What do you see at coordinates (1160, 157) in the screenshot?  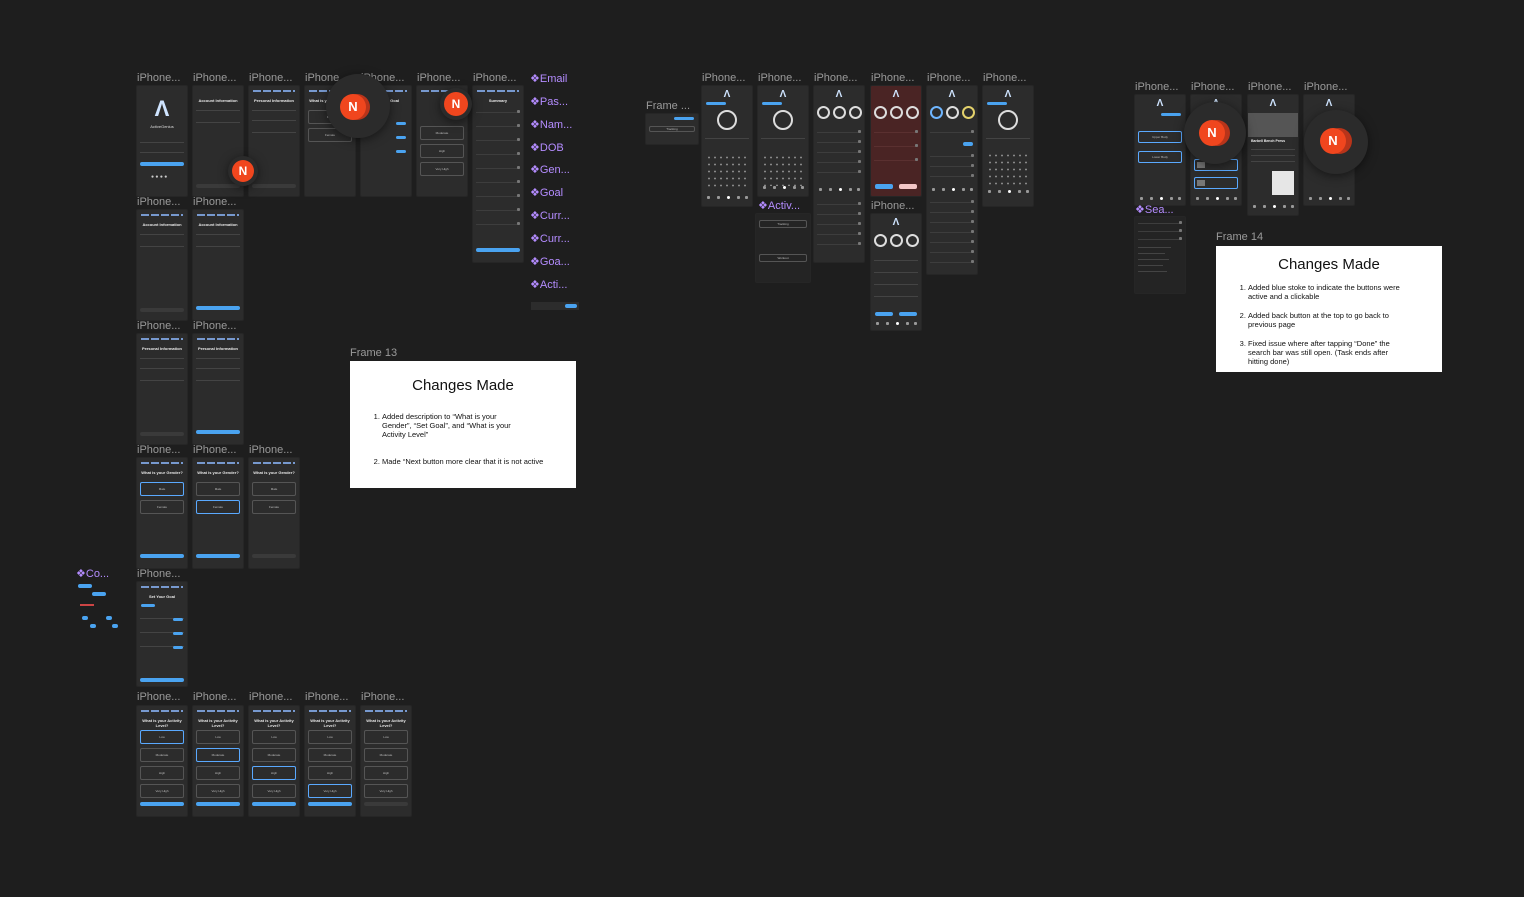 I see `lower-body-button: Lower Body` at bounding box center [1160, 157].